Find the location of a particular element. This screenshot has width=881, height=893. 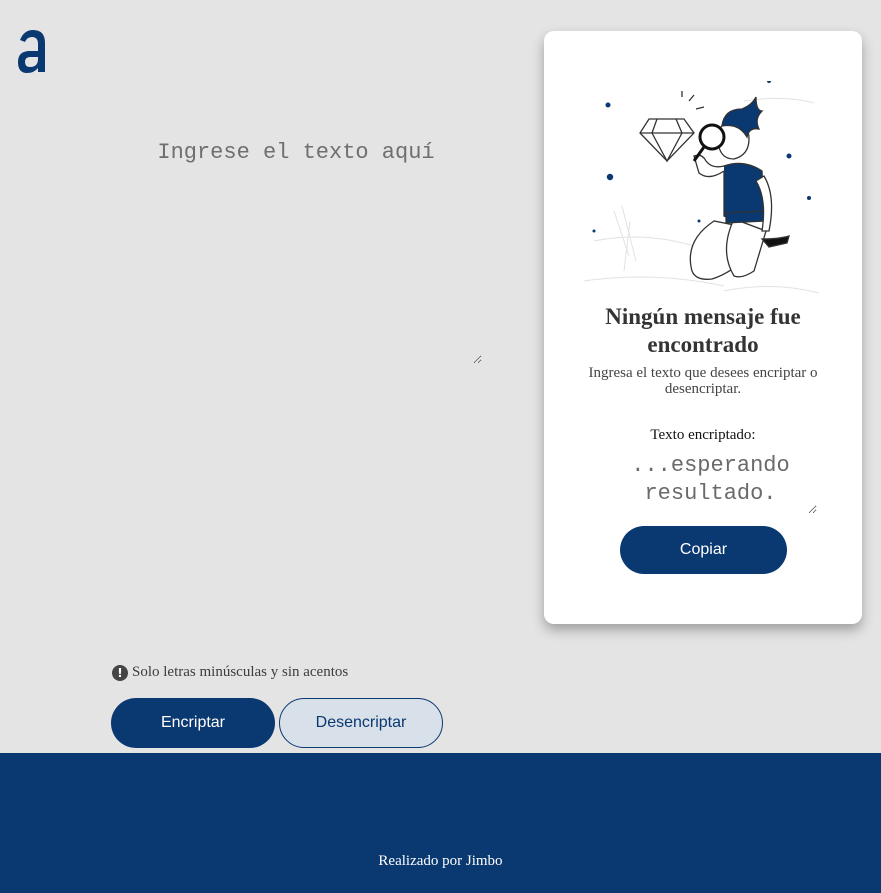

input-notice: ! Solo letras minúsculas y sin acentos is located at coordinates (230, 672).